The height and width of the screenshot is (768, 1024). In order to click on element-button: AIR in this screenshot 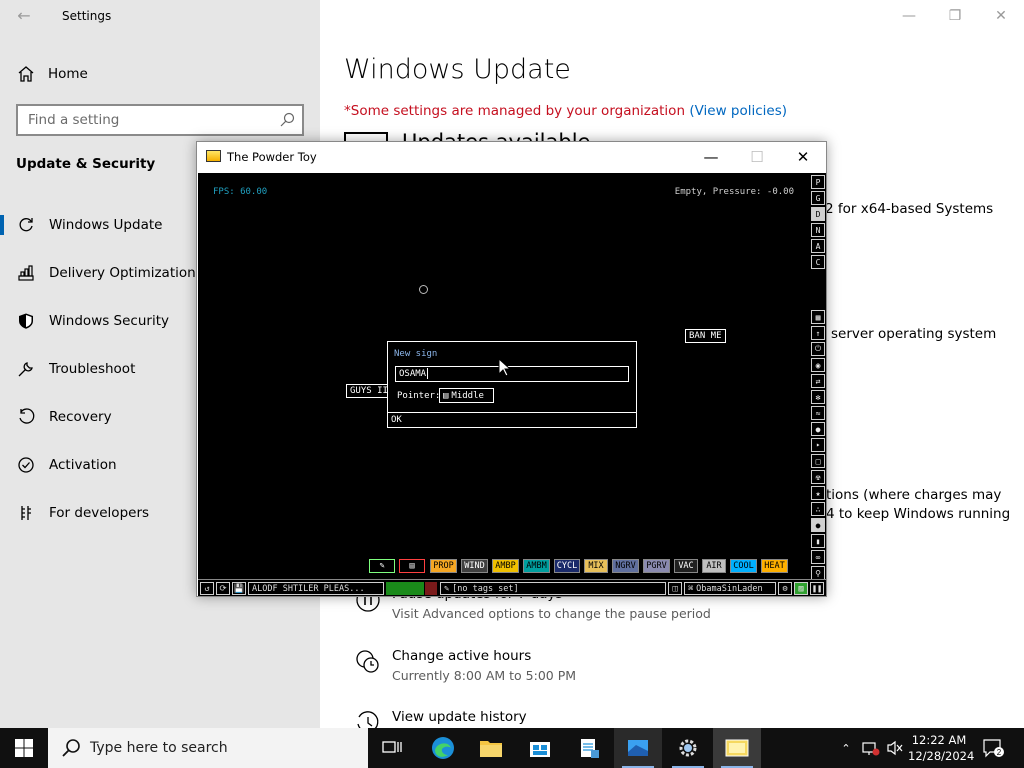, I will do `click(714, 566)`.